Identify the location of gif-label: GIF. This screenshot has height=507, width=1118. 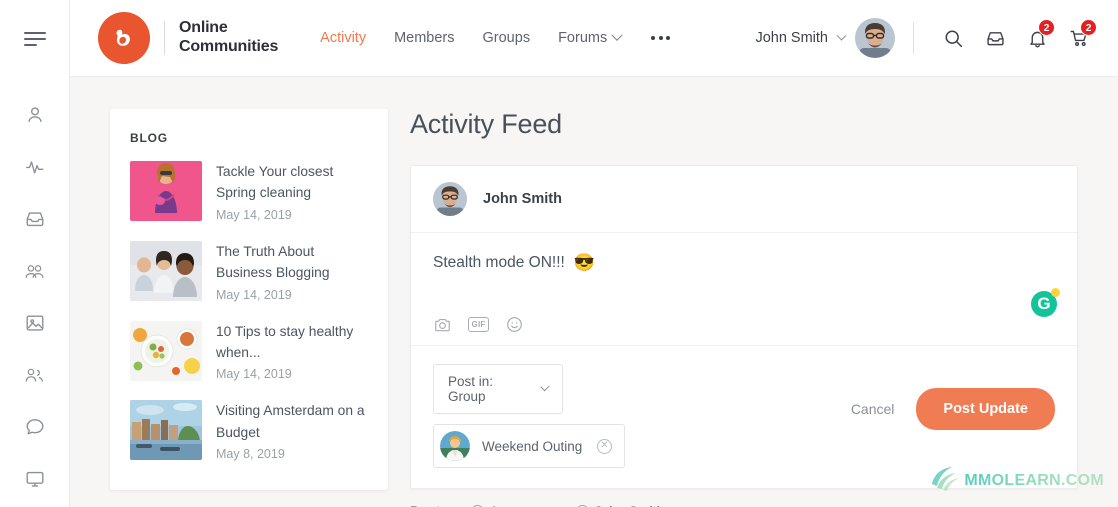
(478, 324).